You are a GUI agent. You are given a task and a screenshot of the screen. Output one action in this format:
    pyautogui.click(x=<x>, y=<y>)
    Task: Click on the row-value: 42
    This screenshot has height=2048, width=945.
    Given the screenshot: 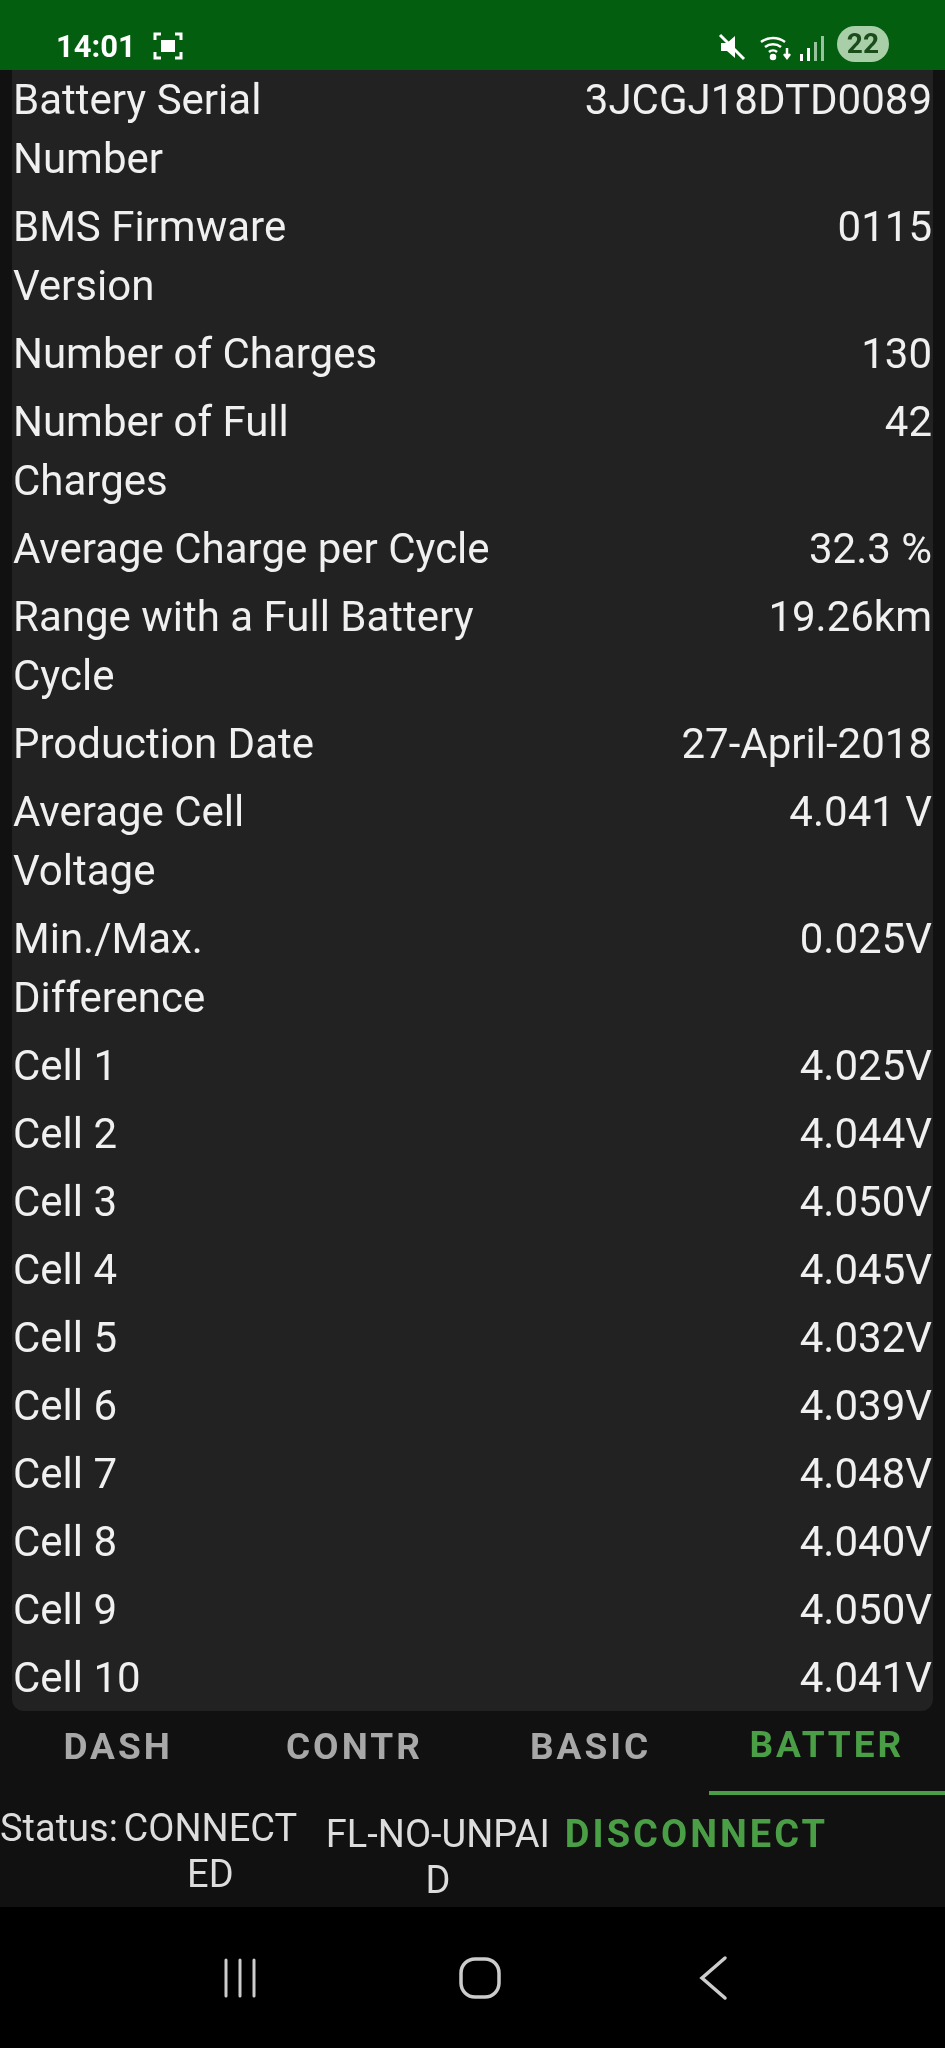 What is the action you would take?
    pyautogui.click(x=908, y=422)
    